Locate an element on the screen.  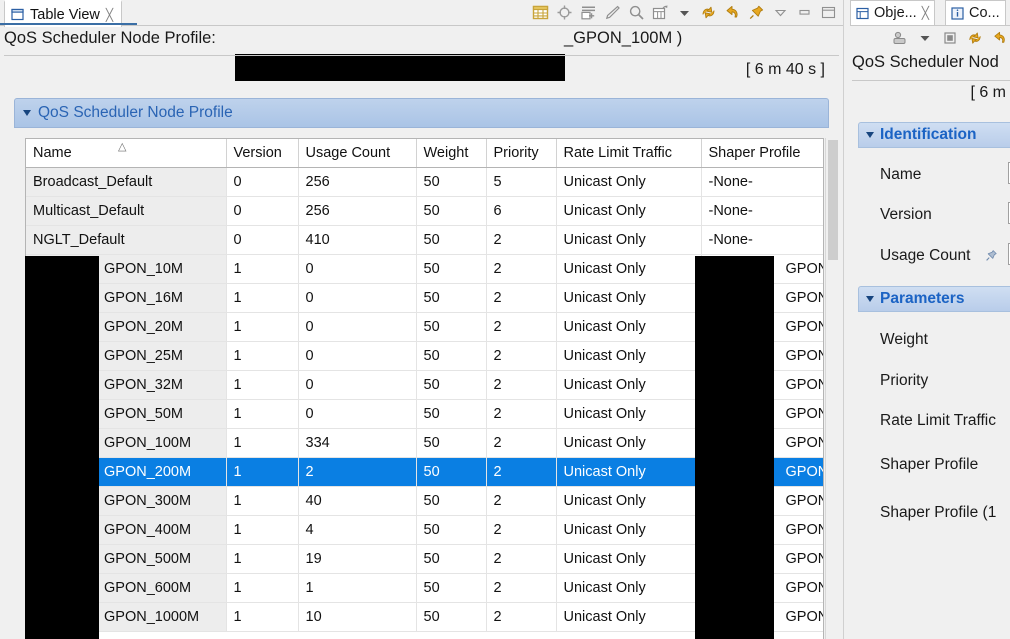
pencil-icon is located at coordinates (613, 13).